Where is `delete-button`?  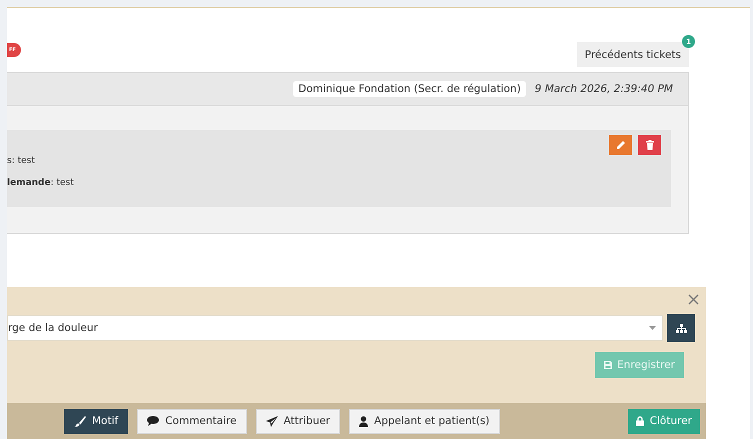
delete-button is located at coordinates (649, 145).